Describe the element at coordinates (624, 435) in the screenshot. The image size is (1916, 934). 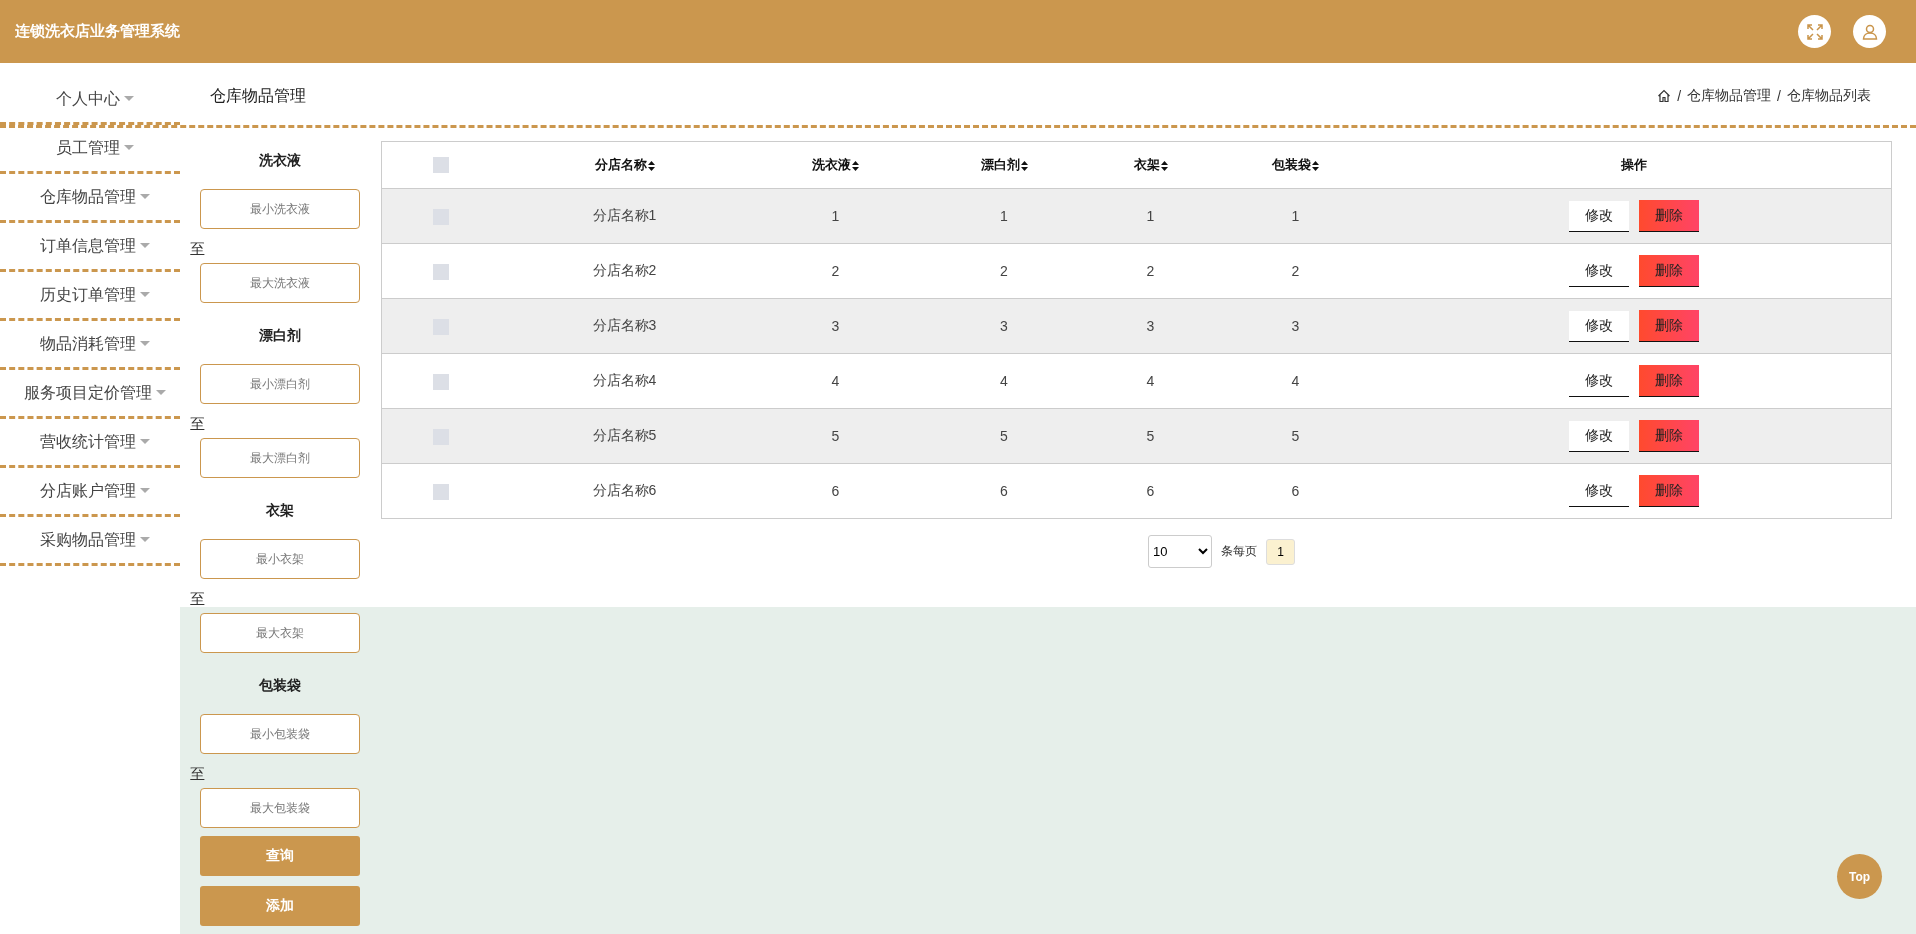
I see `table-cell: 分店名称5` at that location.